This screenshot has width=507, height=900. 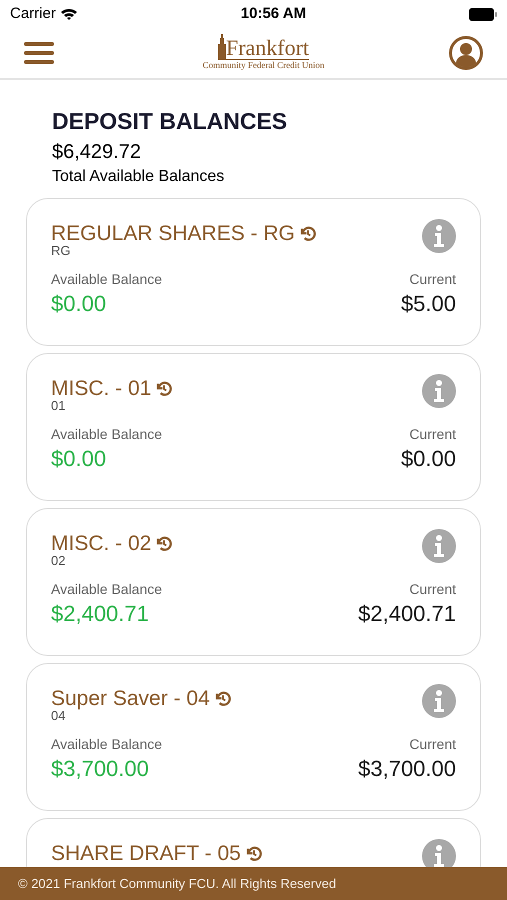 What do you see at coordinates (100, 614) in the screenshot?
I see `available-balance: $2,400.71` at bounding box center [100, 614].